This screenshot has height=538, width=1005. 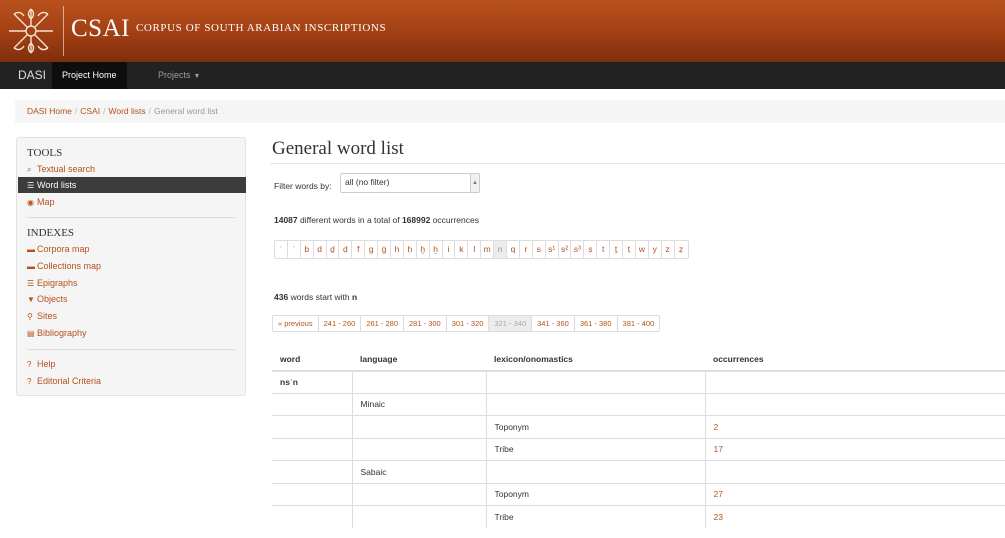 I want to click on breadcrumb-dasi-home: DASI Home, so click(x=49, y=111).